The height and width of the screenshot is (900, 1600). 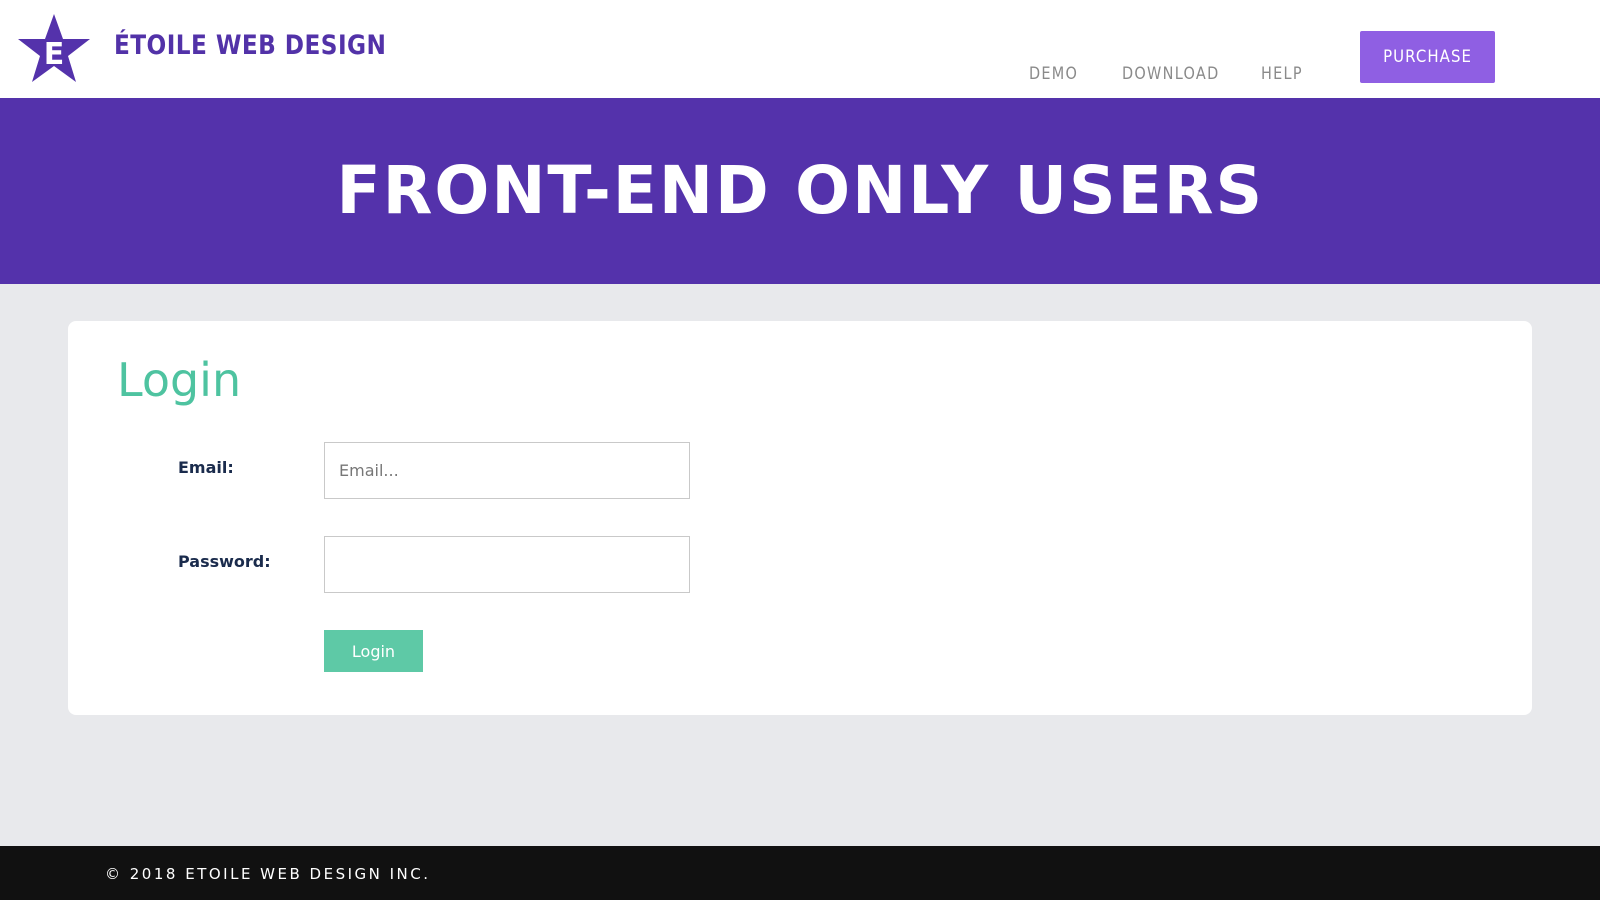 I want to click on purchase-button: PURCHASE, so click(x=1427, y=57).